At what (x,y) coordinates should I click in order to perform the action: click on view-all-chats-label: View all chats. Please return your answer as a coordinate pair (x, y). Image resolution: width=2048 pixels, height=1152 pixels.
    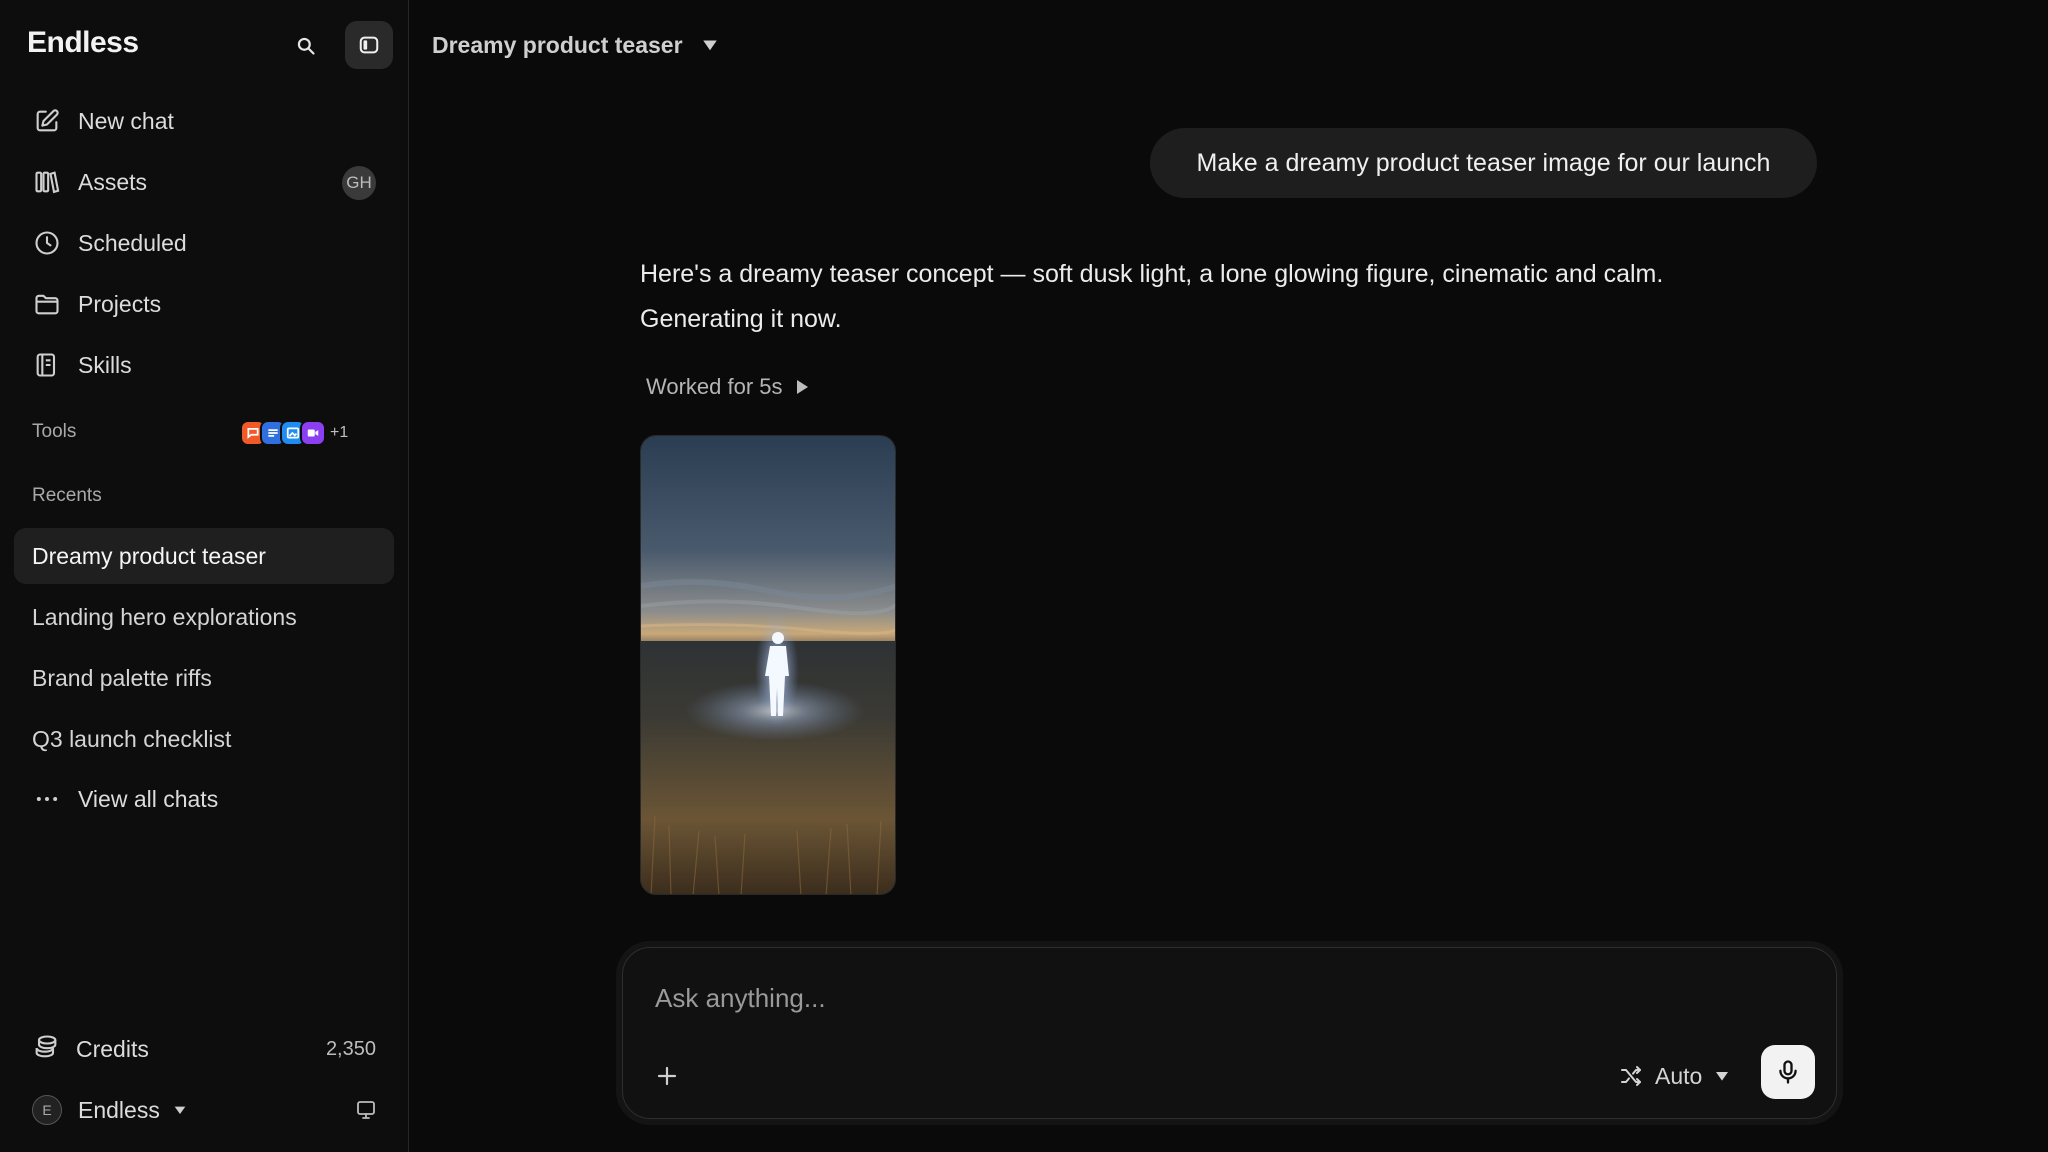
    Looking at the image, I should click on (148, 798).